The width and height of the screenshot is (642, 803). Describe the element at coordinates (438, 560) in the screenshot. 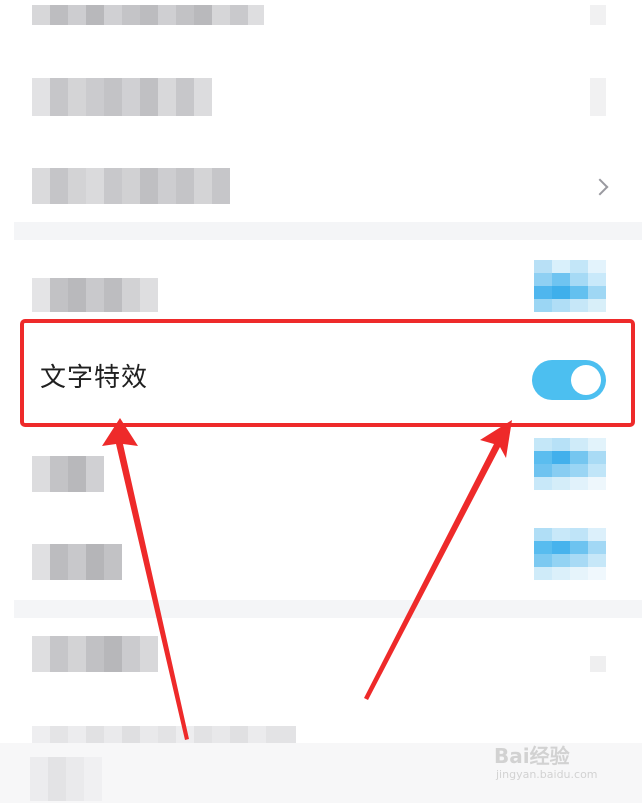

I see `right-arrow` at that location.